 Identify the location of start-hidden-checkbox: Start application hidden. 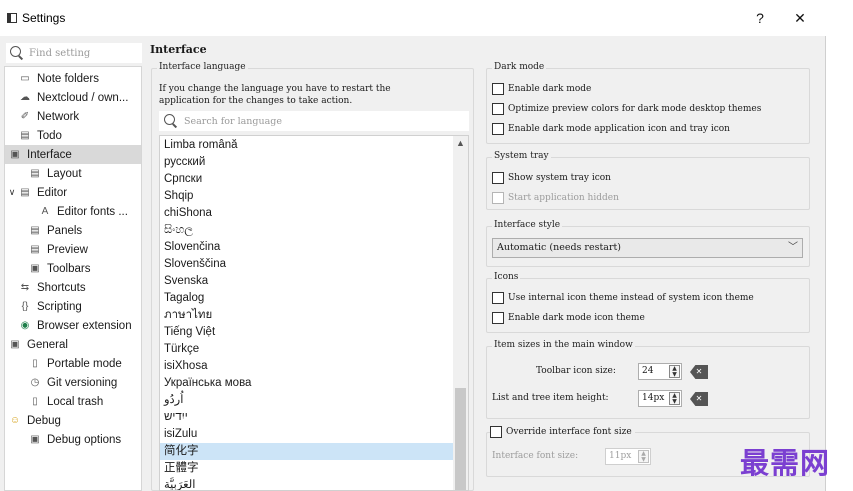
(555, 198).